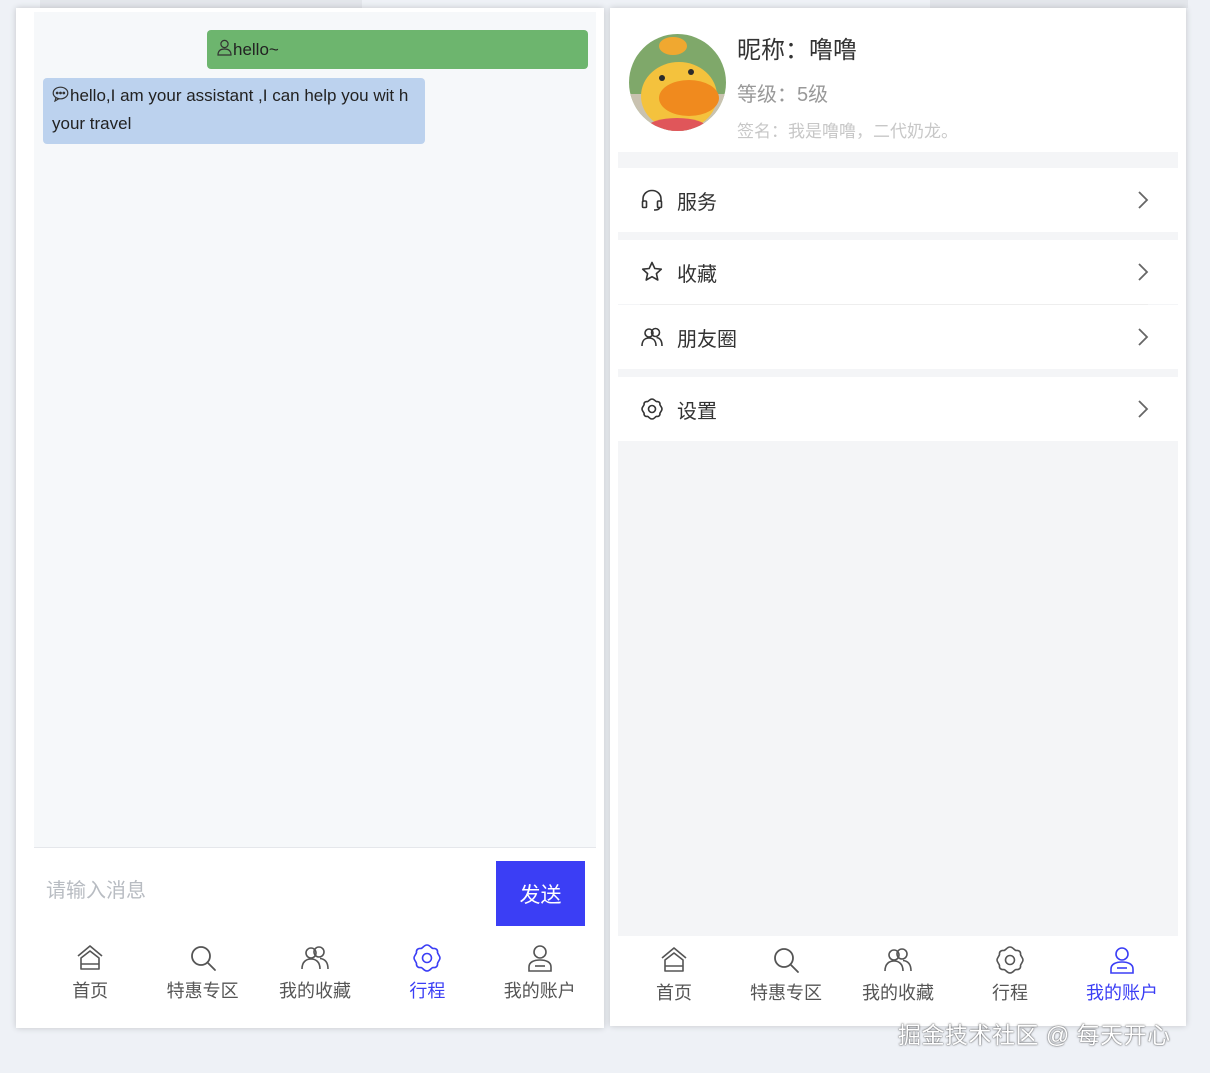 The height and width of the screenshot is (1073, 1210). What do you see at coordinates (259, 891) in the screenshot?
I see `message-input` at bounding box center [259, 891].